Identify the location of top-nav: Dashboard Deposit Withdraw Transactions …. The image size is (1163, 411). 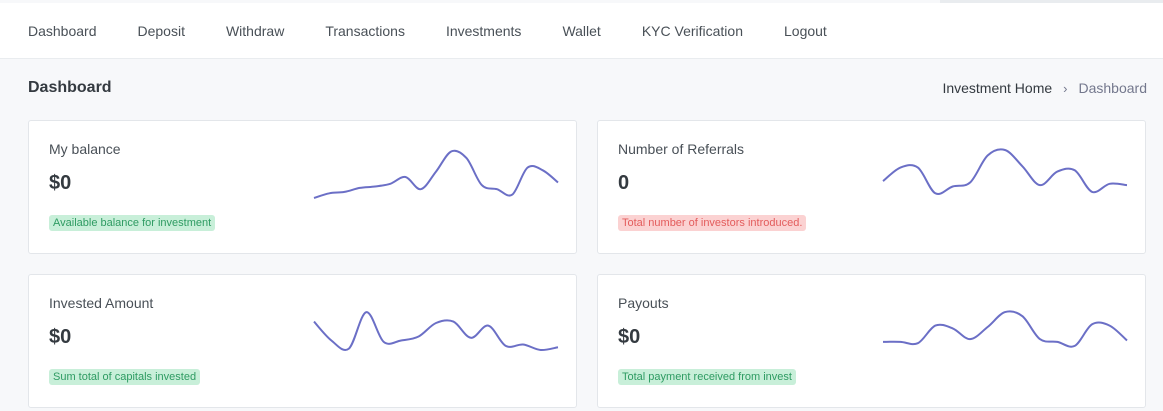
(581, 31).